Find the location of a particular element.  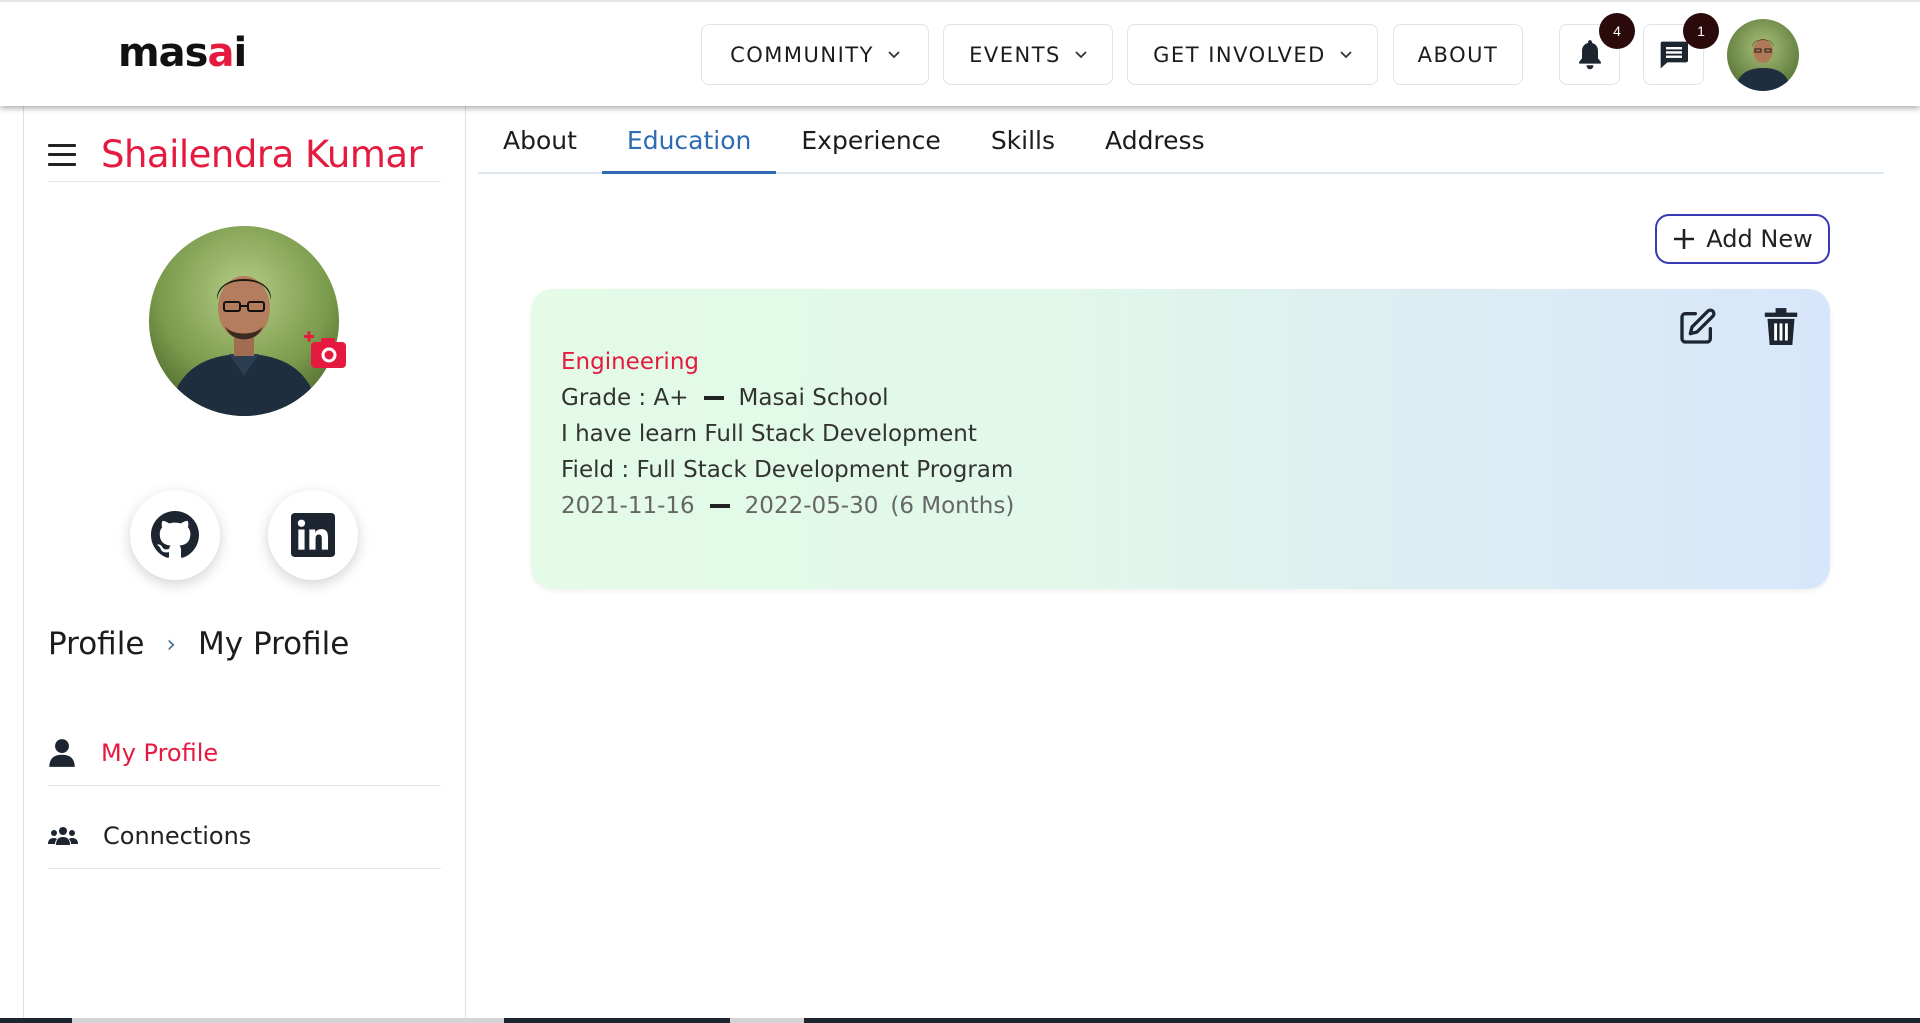

add-new-button: Add New is located at coordinates (1742, 239).